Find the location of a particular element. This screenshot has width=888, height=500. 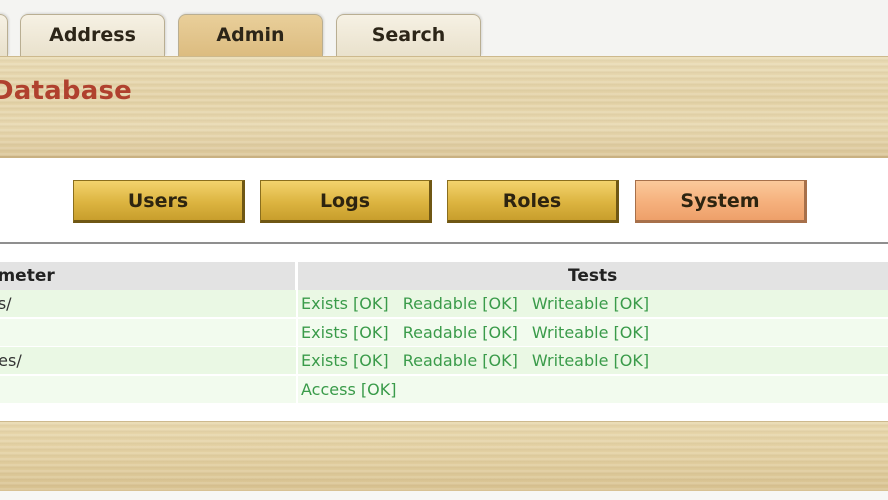

param-cell: es/ is located at coordinates (6, 303).